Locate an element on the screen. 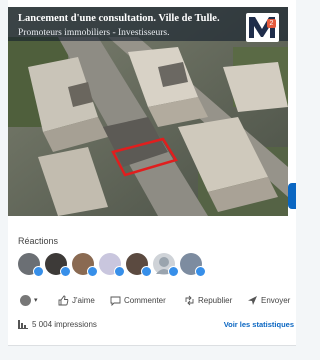 The image size is (320, 360). repost-label: Republier is located at coordinates (215, 300).